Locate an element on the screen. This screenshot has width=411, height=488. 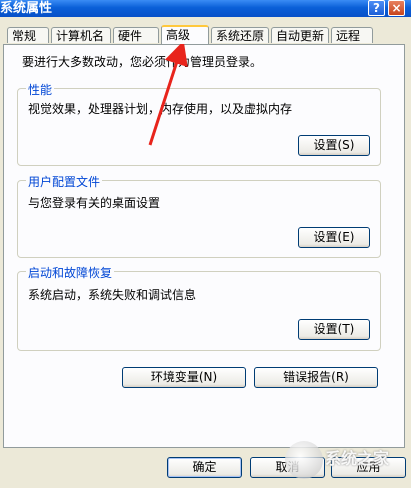
tab-system-restore: 系统还原 is located at coordinates (240, 35).